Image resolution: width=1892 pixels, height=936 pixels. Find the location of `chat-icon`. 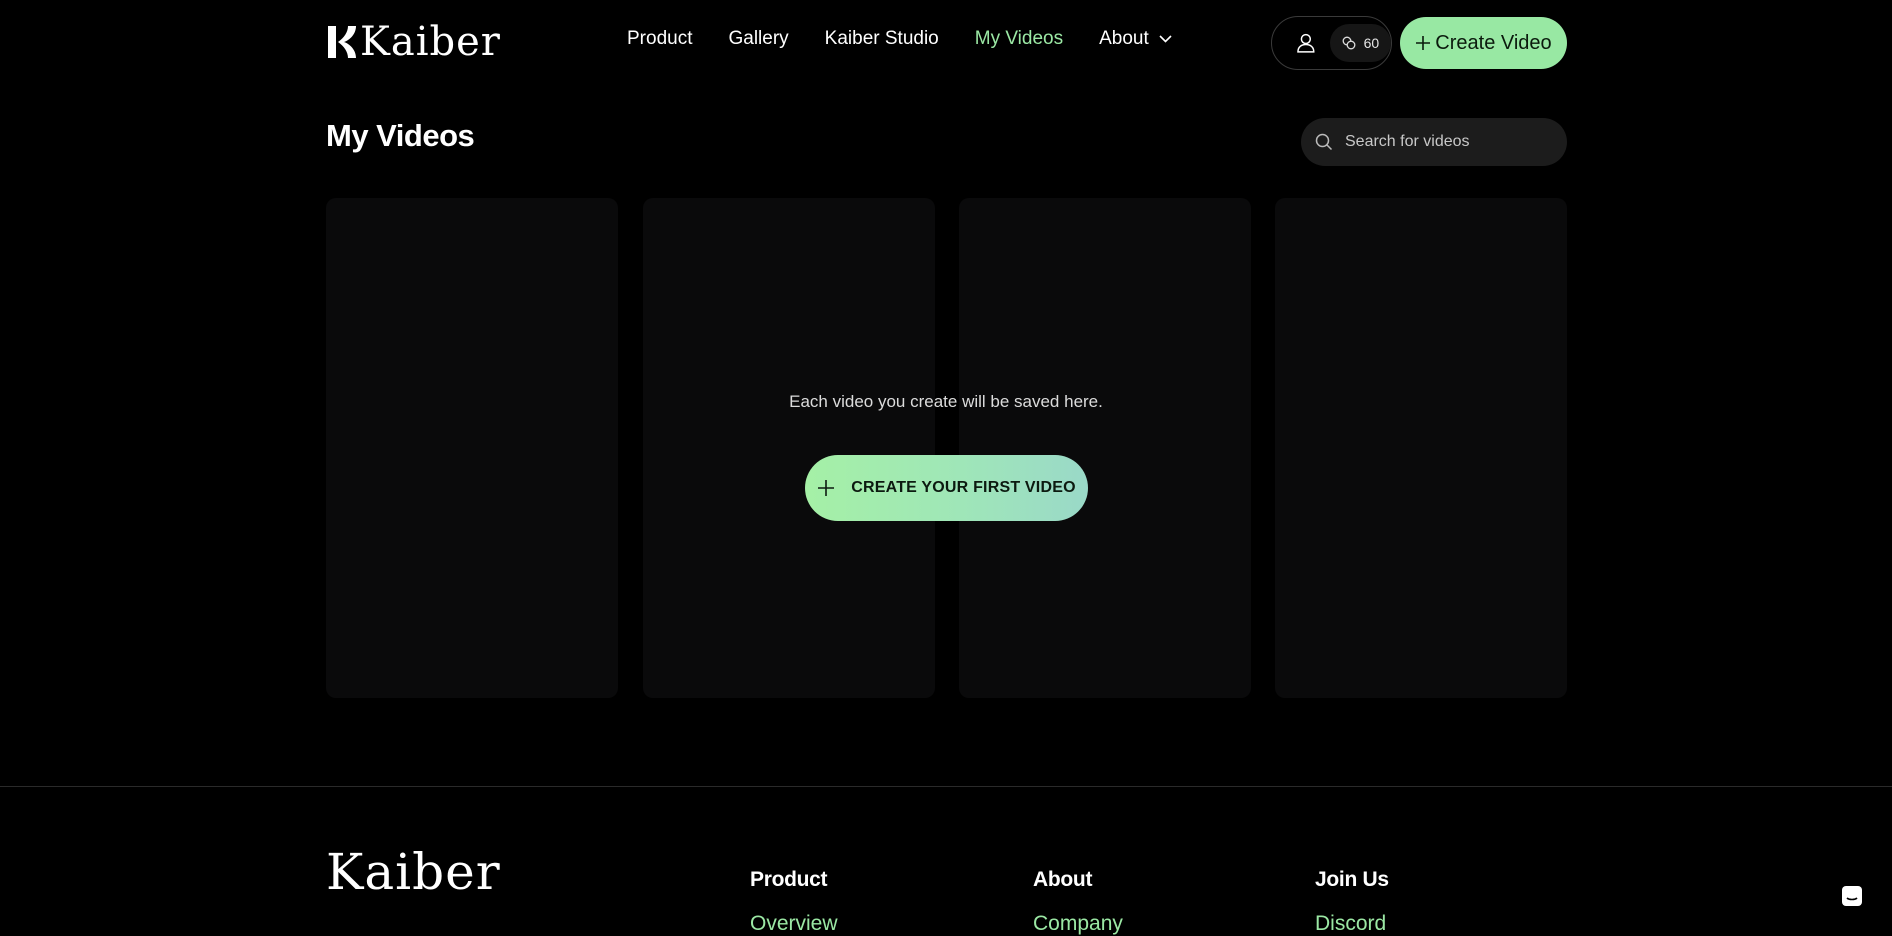

chat-icon is located at coordinates (1852, 896).